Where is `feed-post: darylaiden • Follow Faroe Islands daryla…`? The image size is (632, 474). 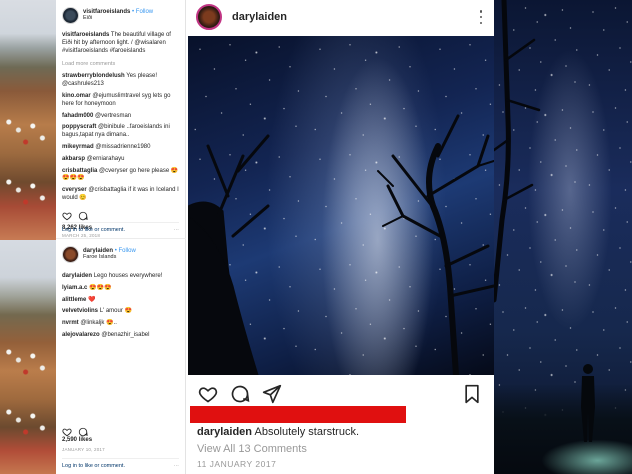 feed-post: darylaiden • Follow Faroe Islands daryla… is located at coordinates (121, 356).